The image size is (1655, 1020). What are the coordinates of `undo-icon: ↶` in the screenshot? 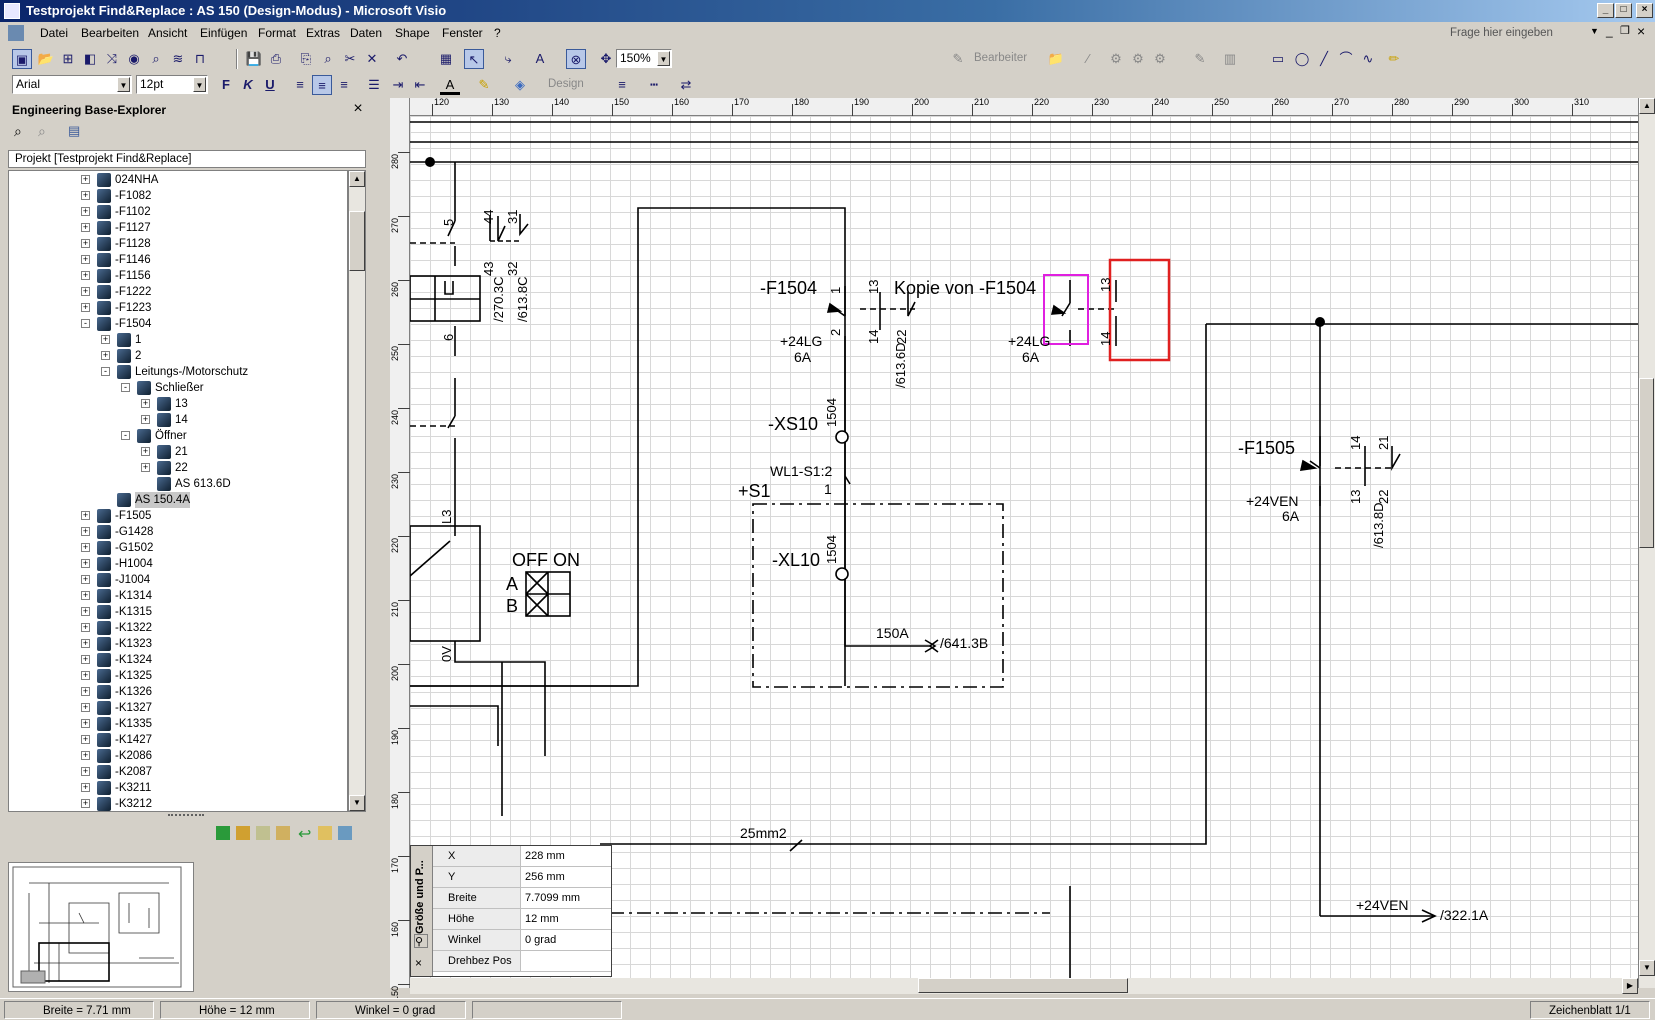 It's located at (402, 59).